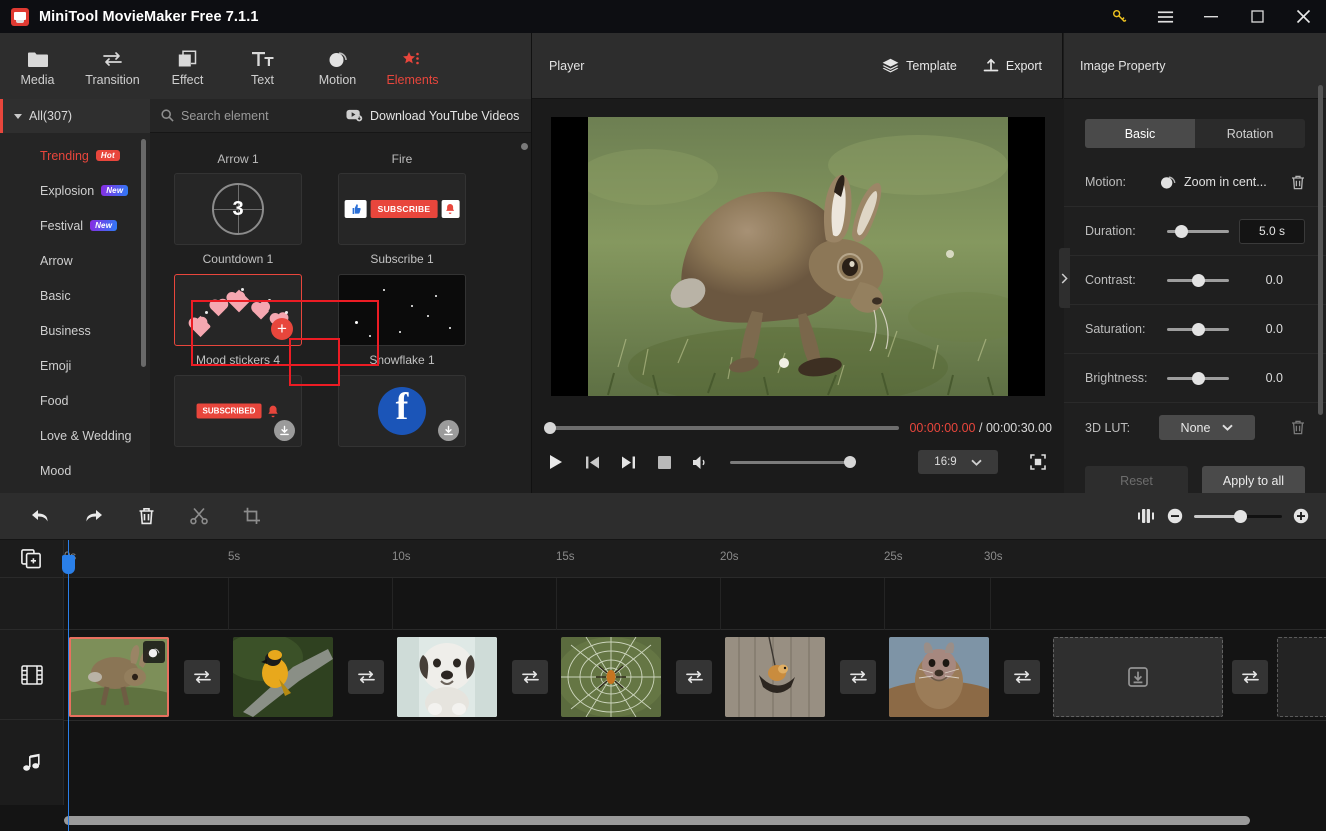 This screenshot has width=1326, height=831. What do you see at coordinates (1138, 677) in the screenshot?
I see `media-drop-placeholder` at bounding box center [1138, 677].